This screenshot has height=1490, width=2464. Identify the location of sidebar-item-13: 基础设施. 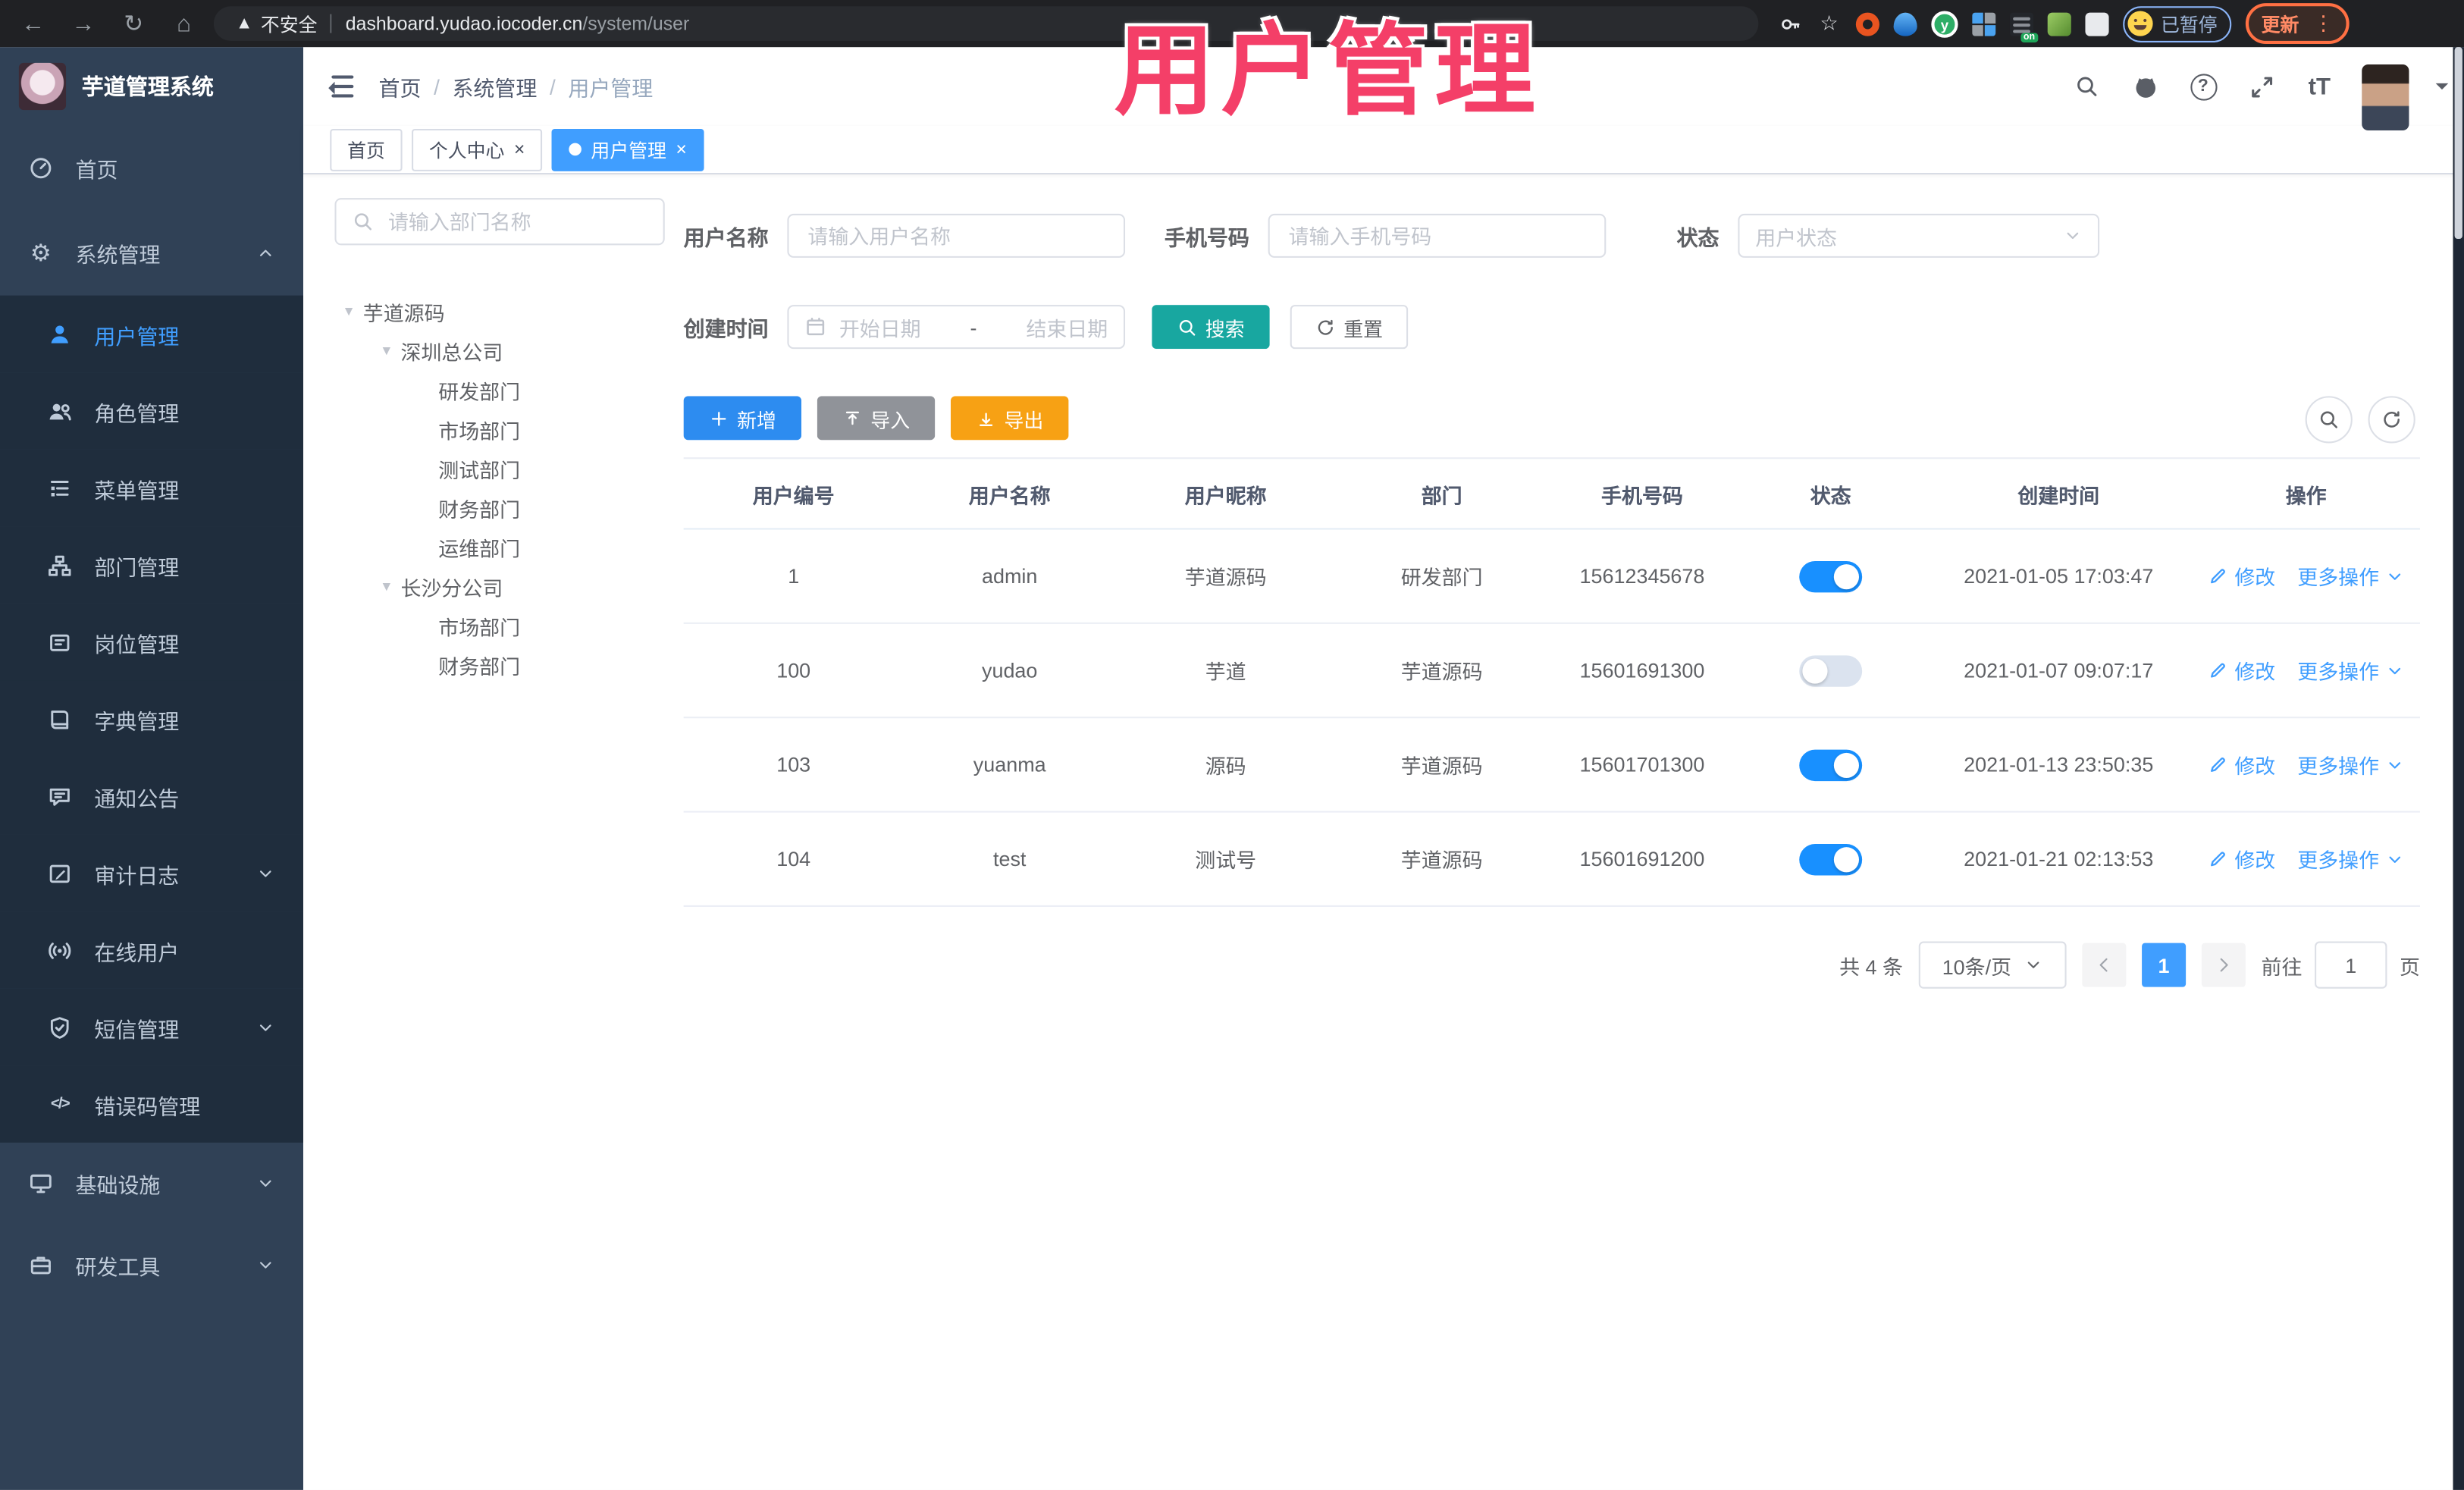
(151, 1184).